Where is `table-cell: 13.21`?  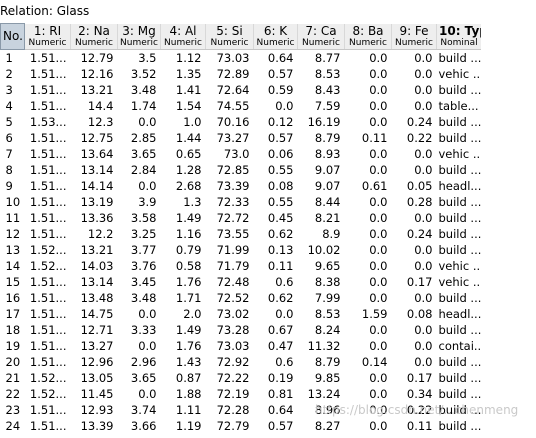 table-cell: 13.21 is located at coordinates (94, 90).